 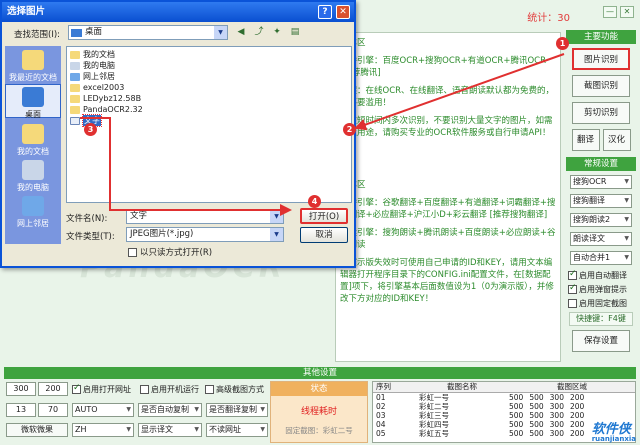 I want to click on status-panel: 状态 线程耗时 固定截图：彩虹二号, so click(x=319, y=412).